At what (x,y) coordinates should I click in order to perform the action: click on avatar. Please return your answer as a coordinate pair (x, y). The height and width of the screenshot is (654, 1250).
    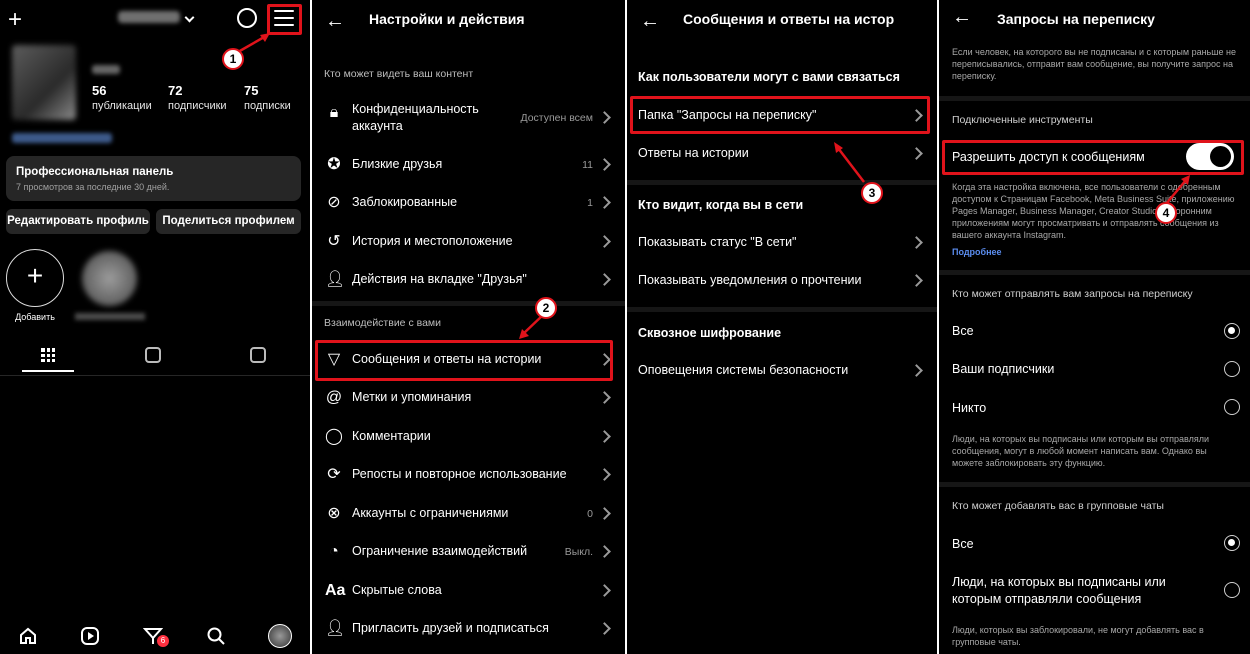
    Looking at the image, I should click on (44, 82).